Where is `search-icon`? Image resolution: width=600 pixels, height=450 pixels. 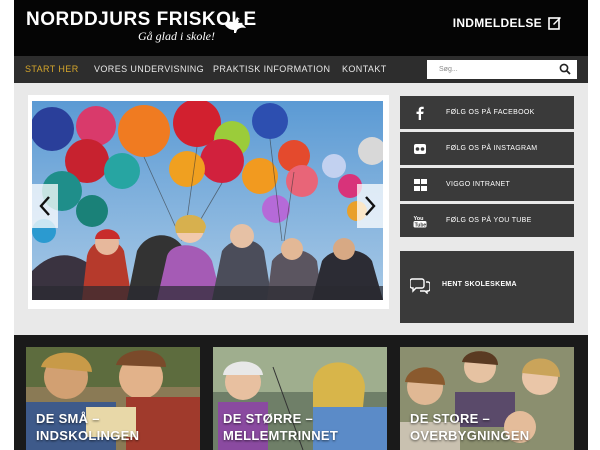
search-icon is located at coordinates (565, 69).